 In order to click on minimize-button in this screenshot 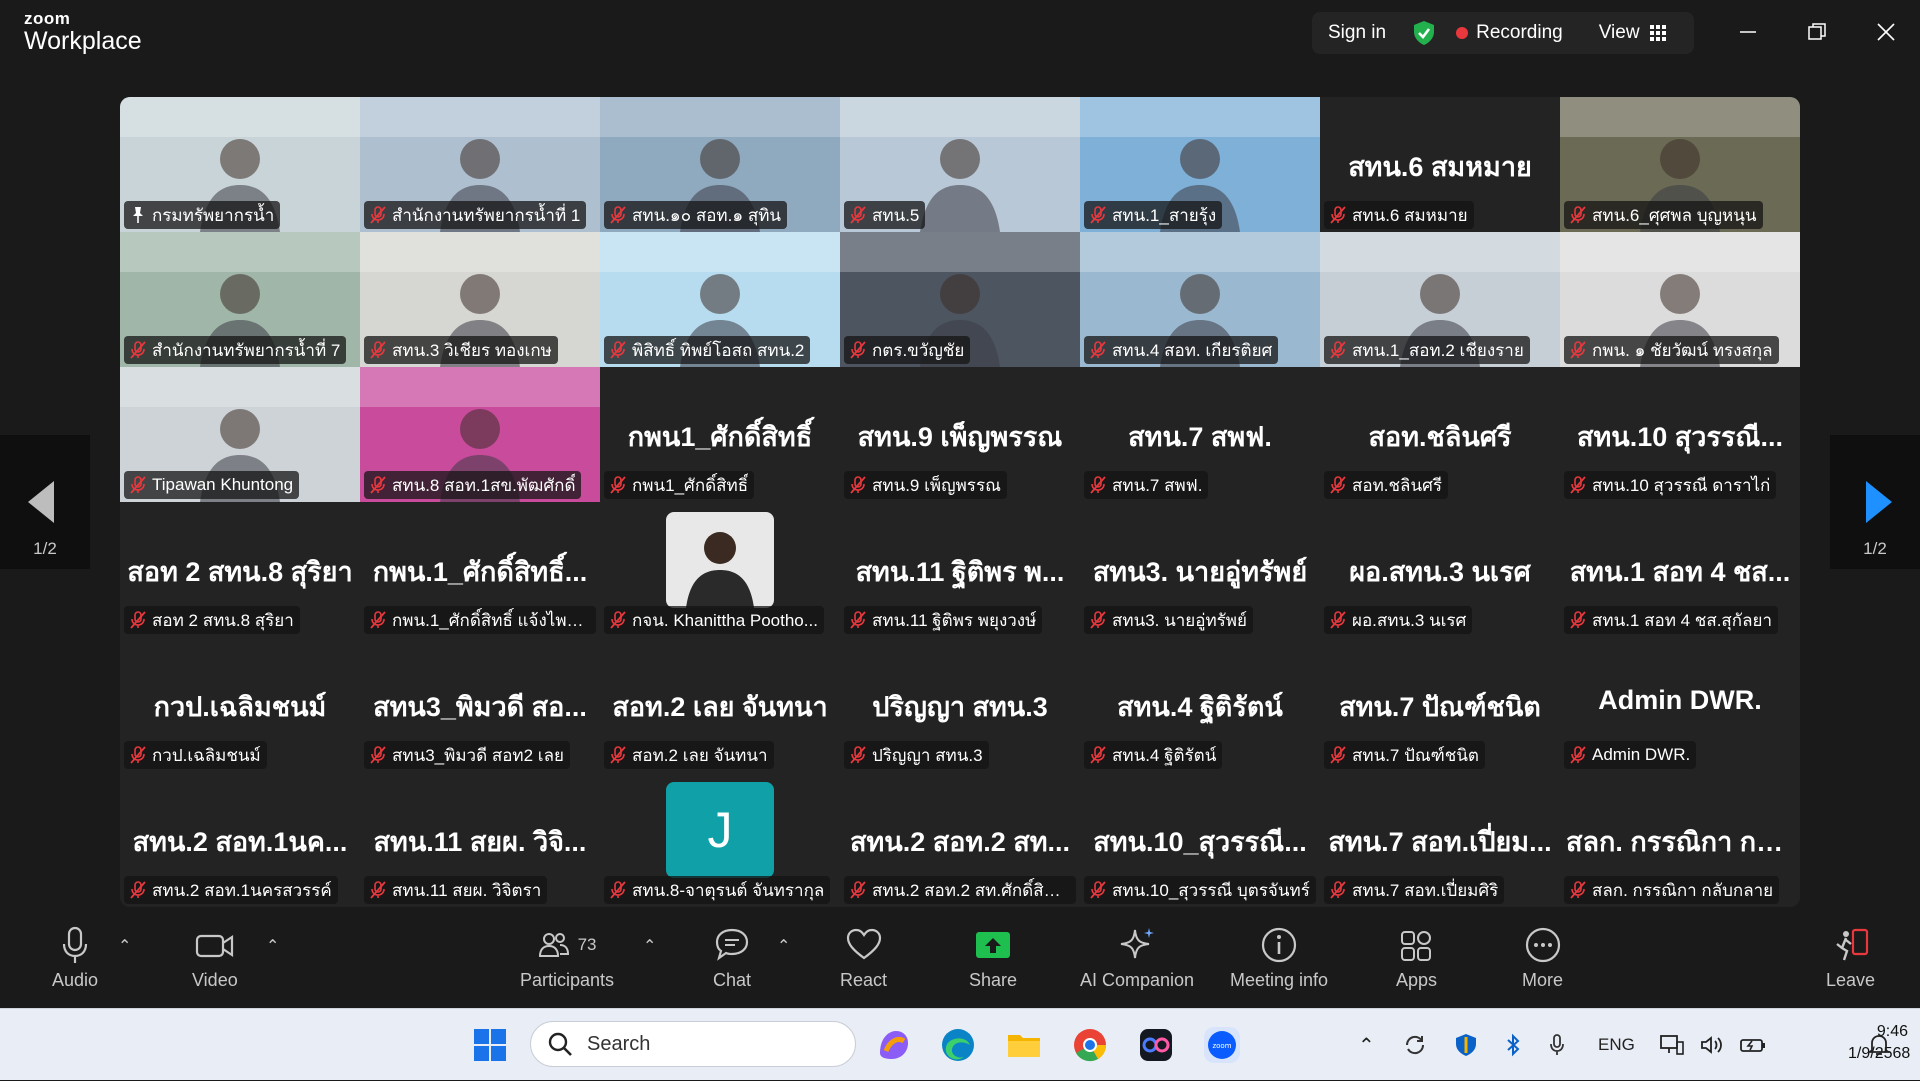, I will do `click(1748, 32)`.